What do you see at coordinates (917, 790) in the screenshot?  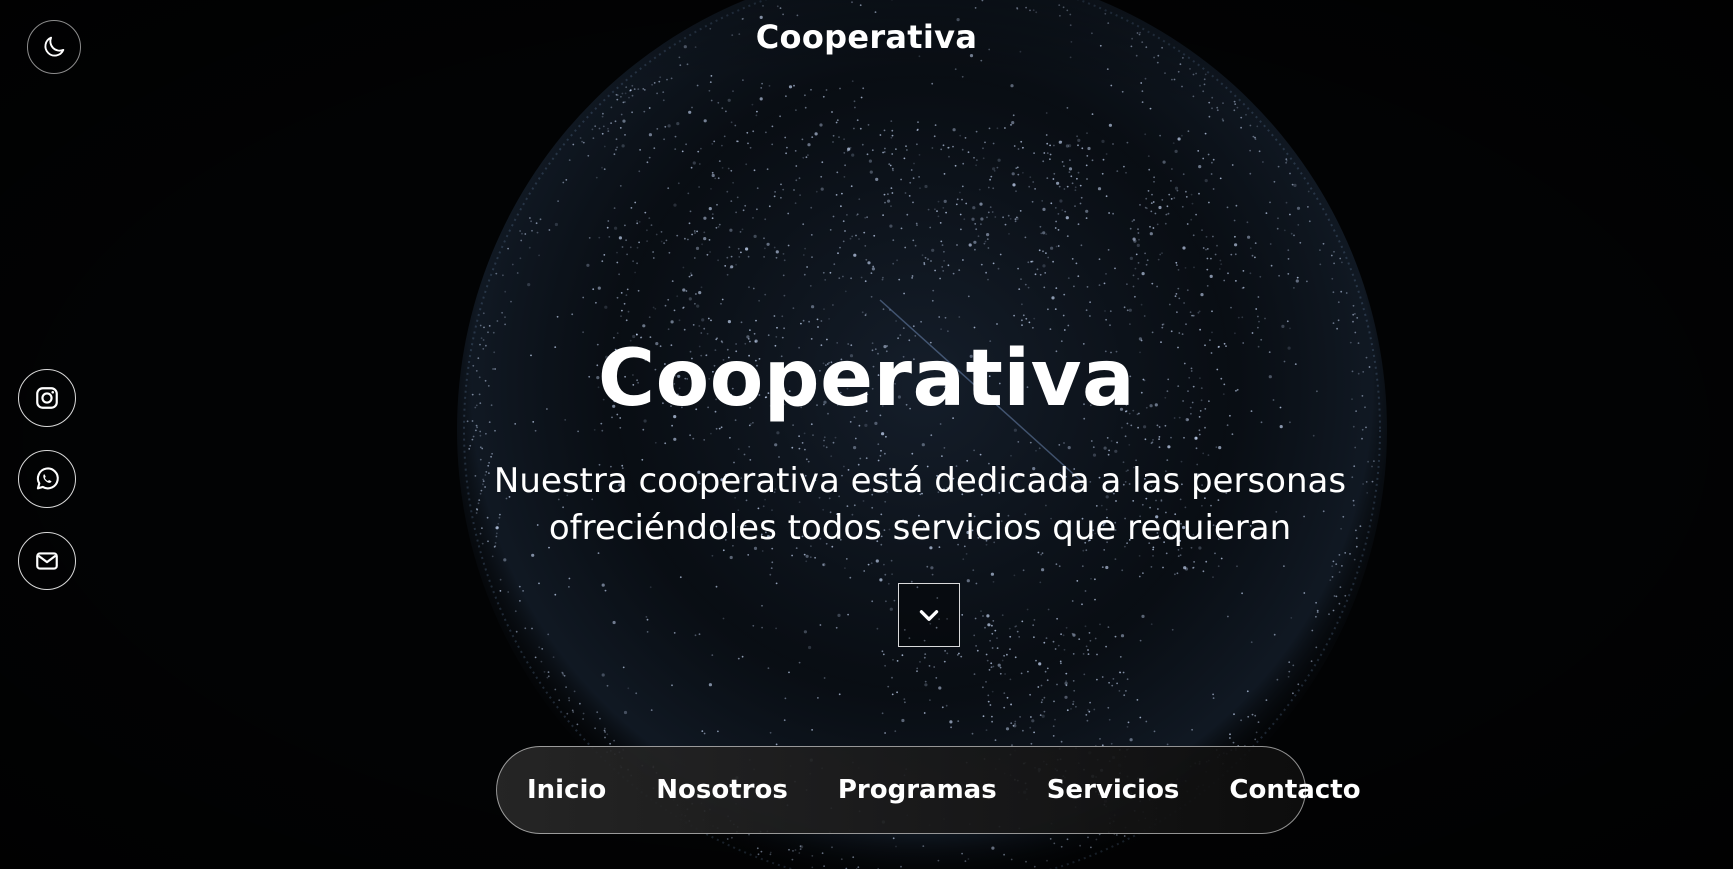 I see `nav-item-programas: Programas` at bounding box center [917, 790].